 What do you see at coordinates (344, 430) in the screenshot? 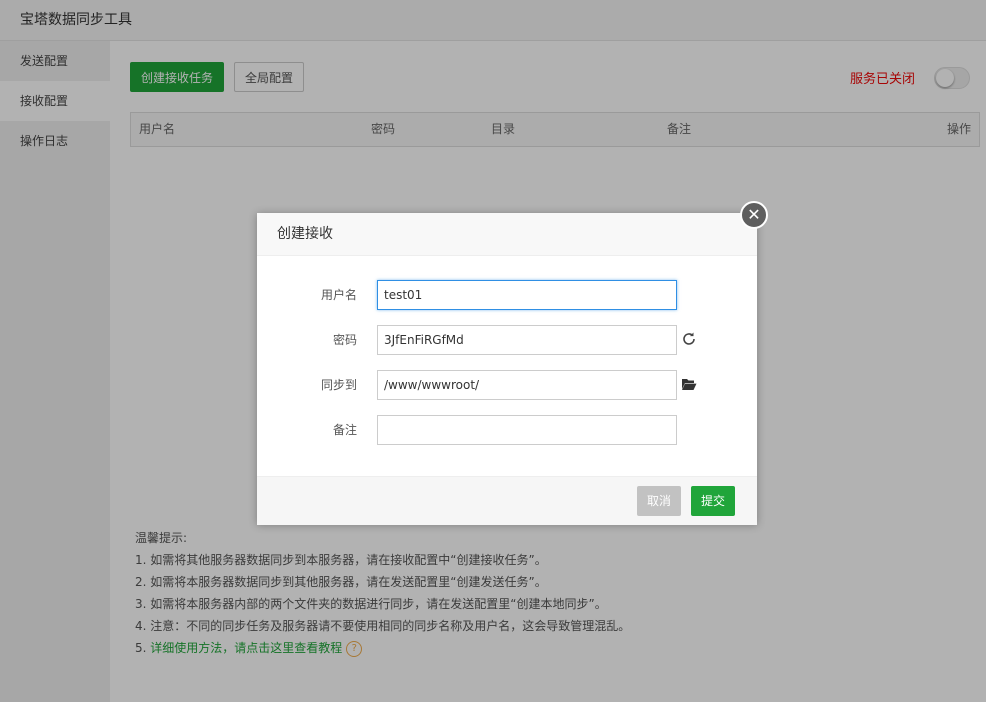
I see `remark-label: 备注` at bounding box center [344, 430].